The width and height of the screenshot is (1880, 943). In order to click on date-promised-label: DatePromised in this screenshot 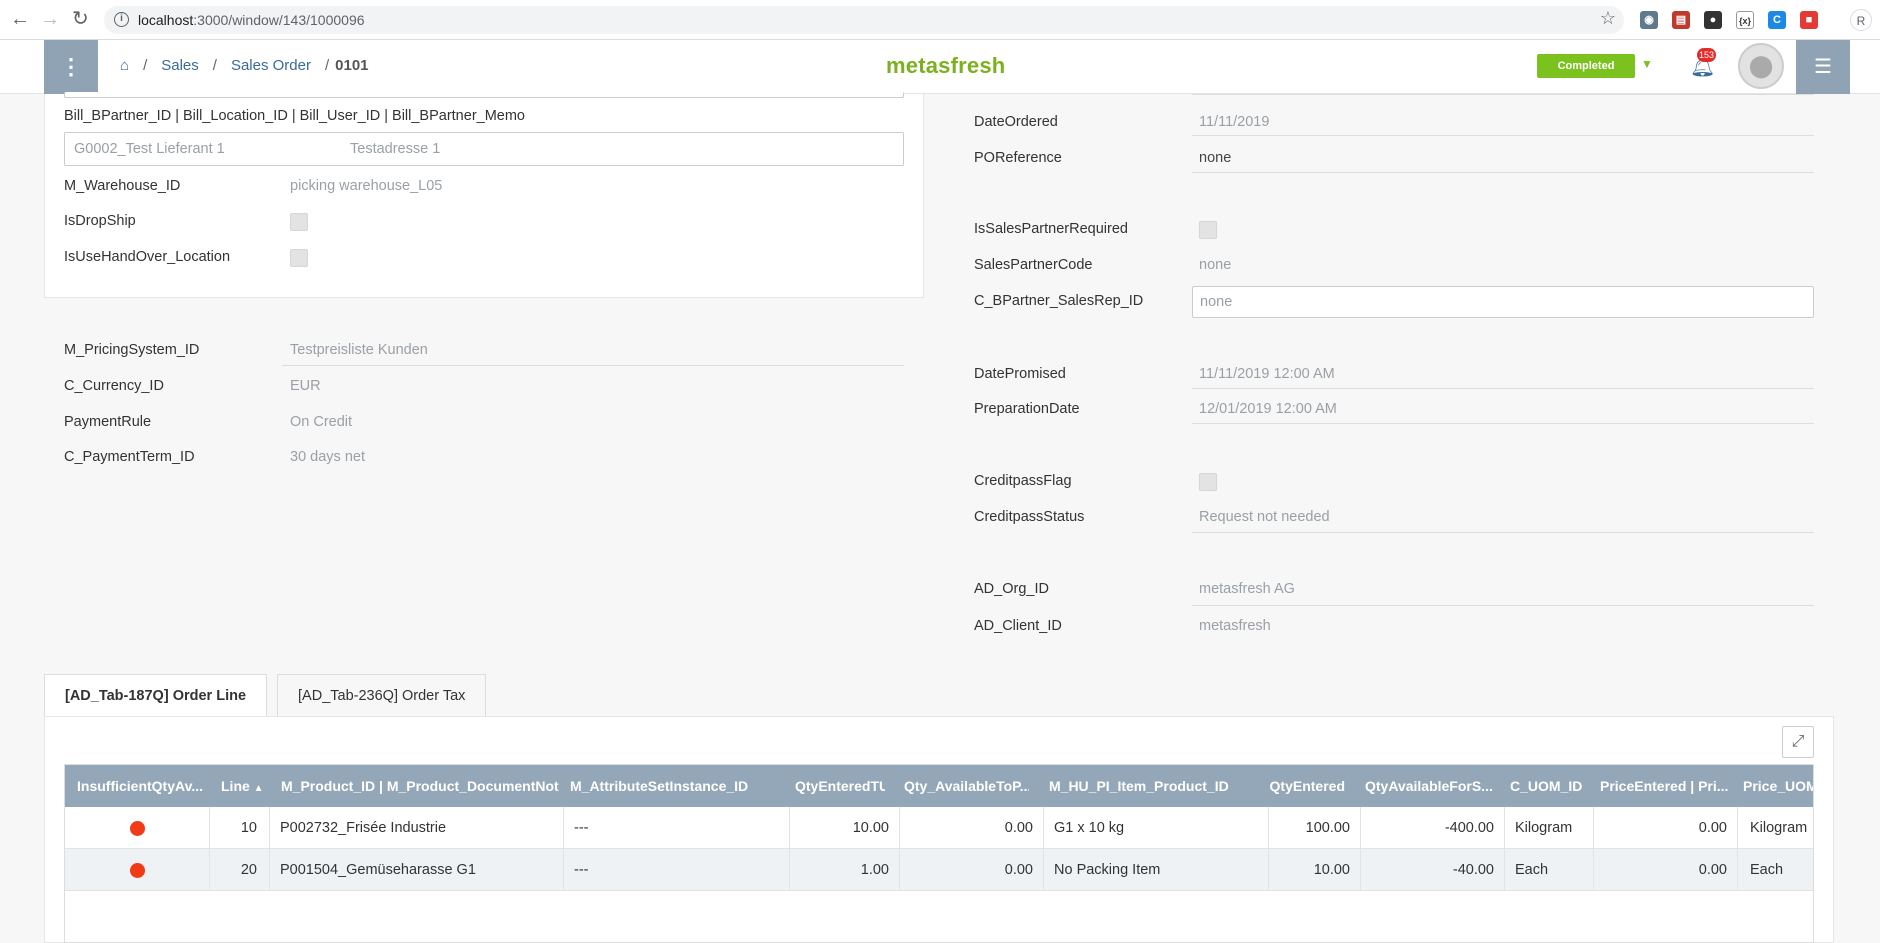, I will do `click(1020, 374)`.